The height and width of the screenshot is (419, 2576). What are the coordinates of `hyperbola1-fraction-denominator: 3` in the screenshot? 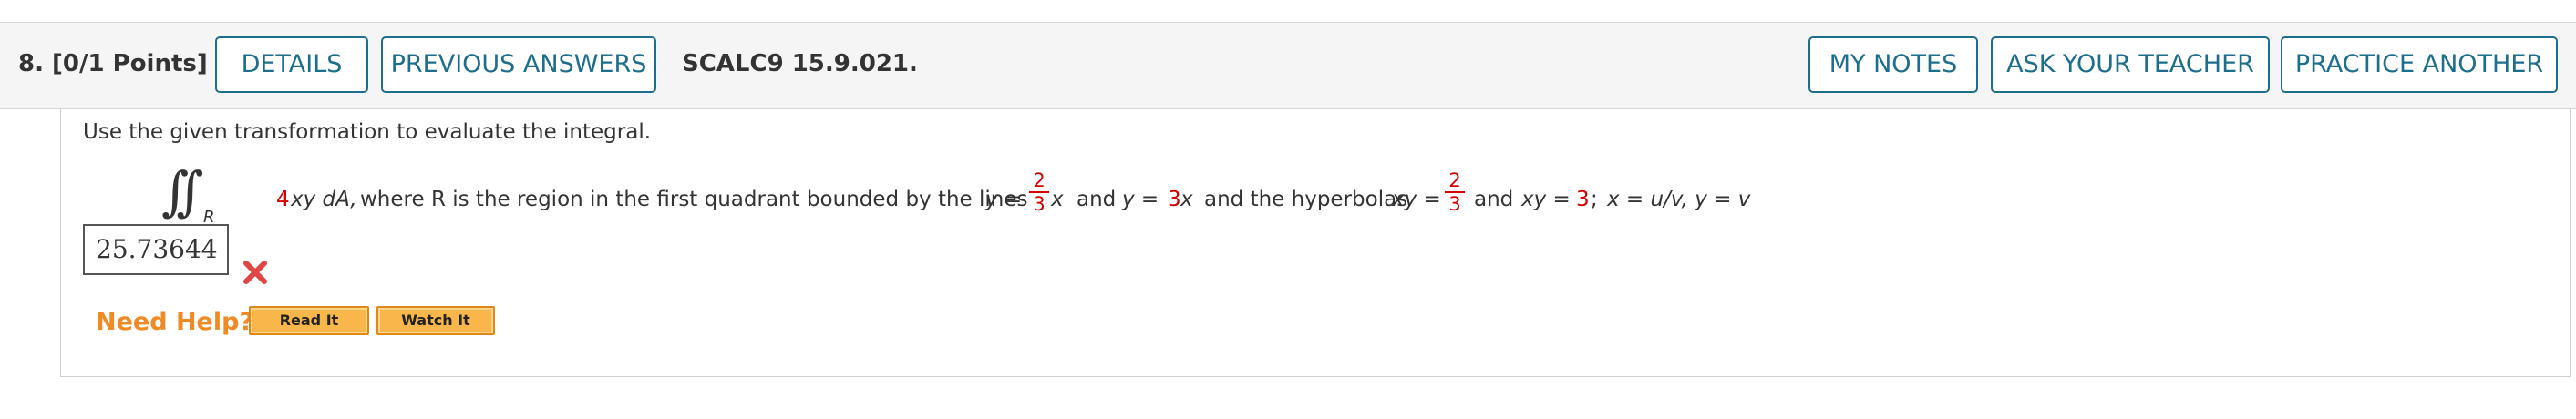 It's located at (1454, 204).